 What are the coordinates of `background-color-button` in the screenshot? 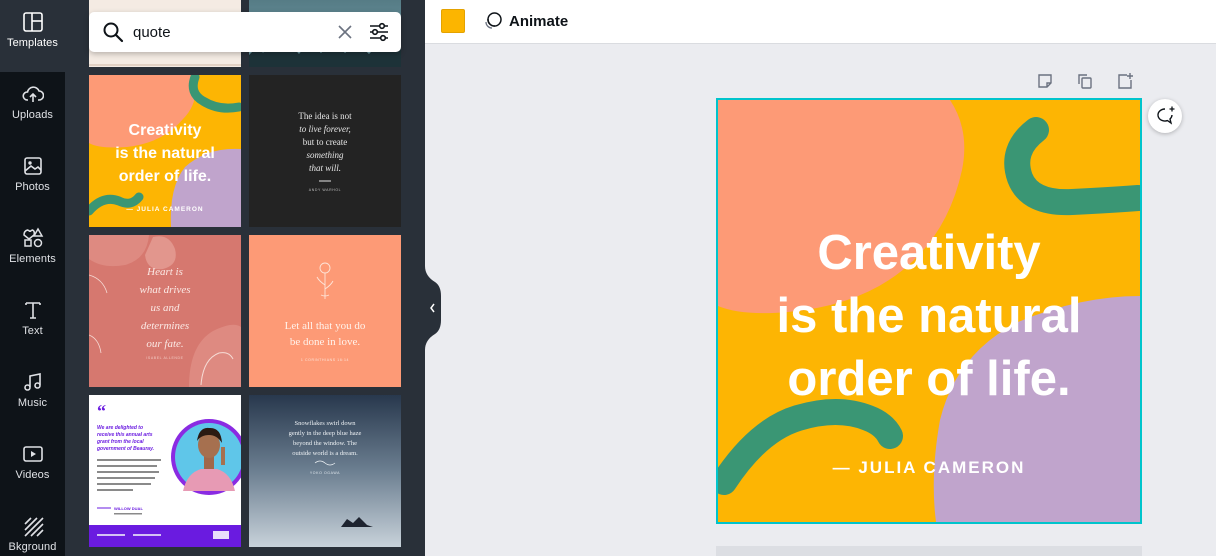 It's located at (453, 21).